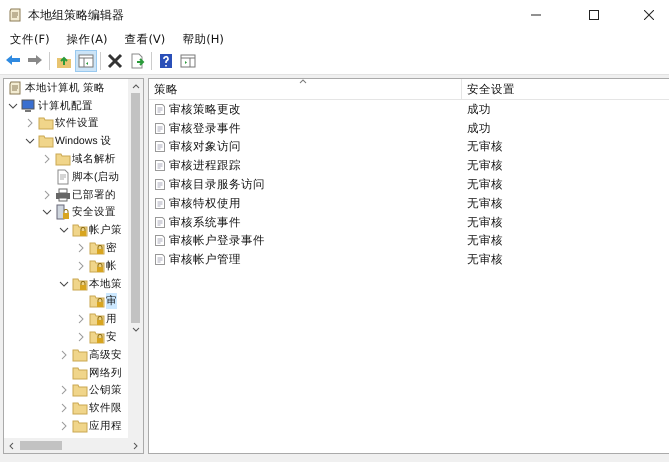 Image resolution: width=669 pixels, height=462 pixels. I want to click on menu-item: 查看(V), so click(145, 39).